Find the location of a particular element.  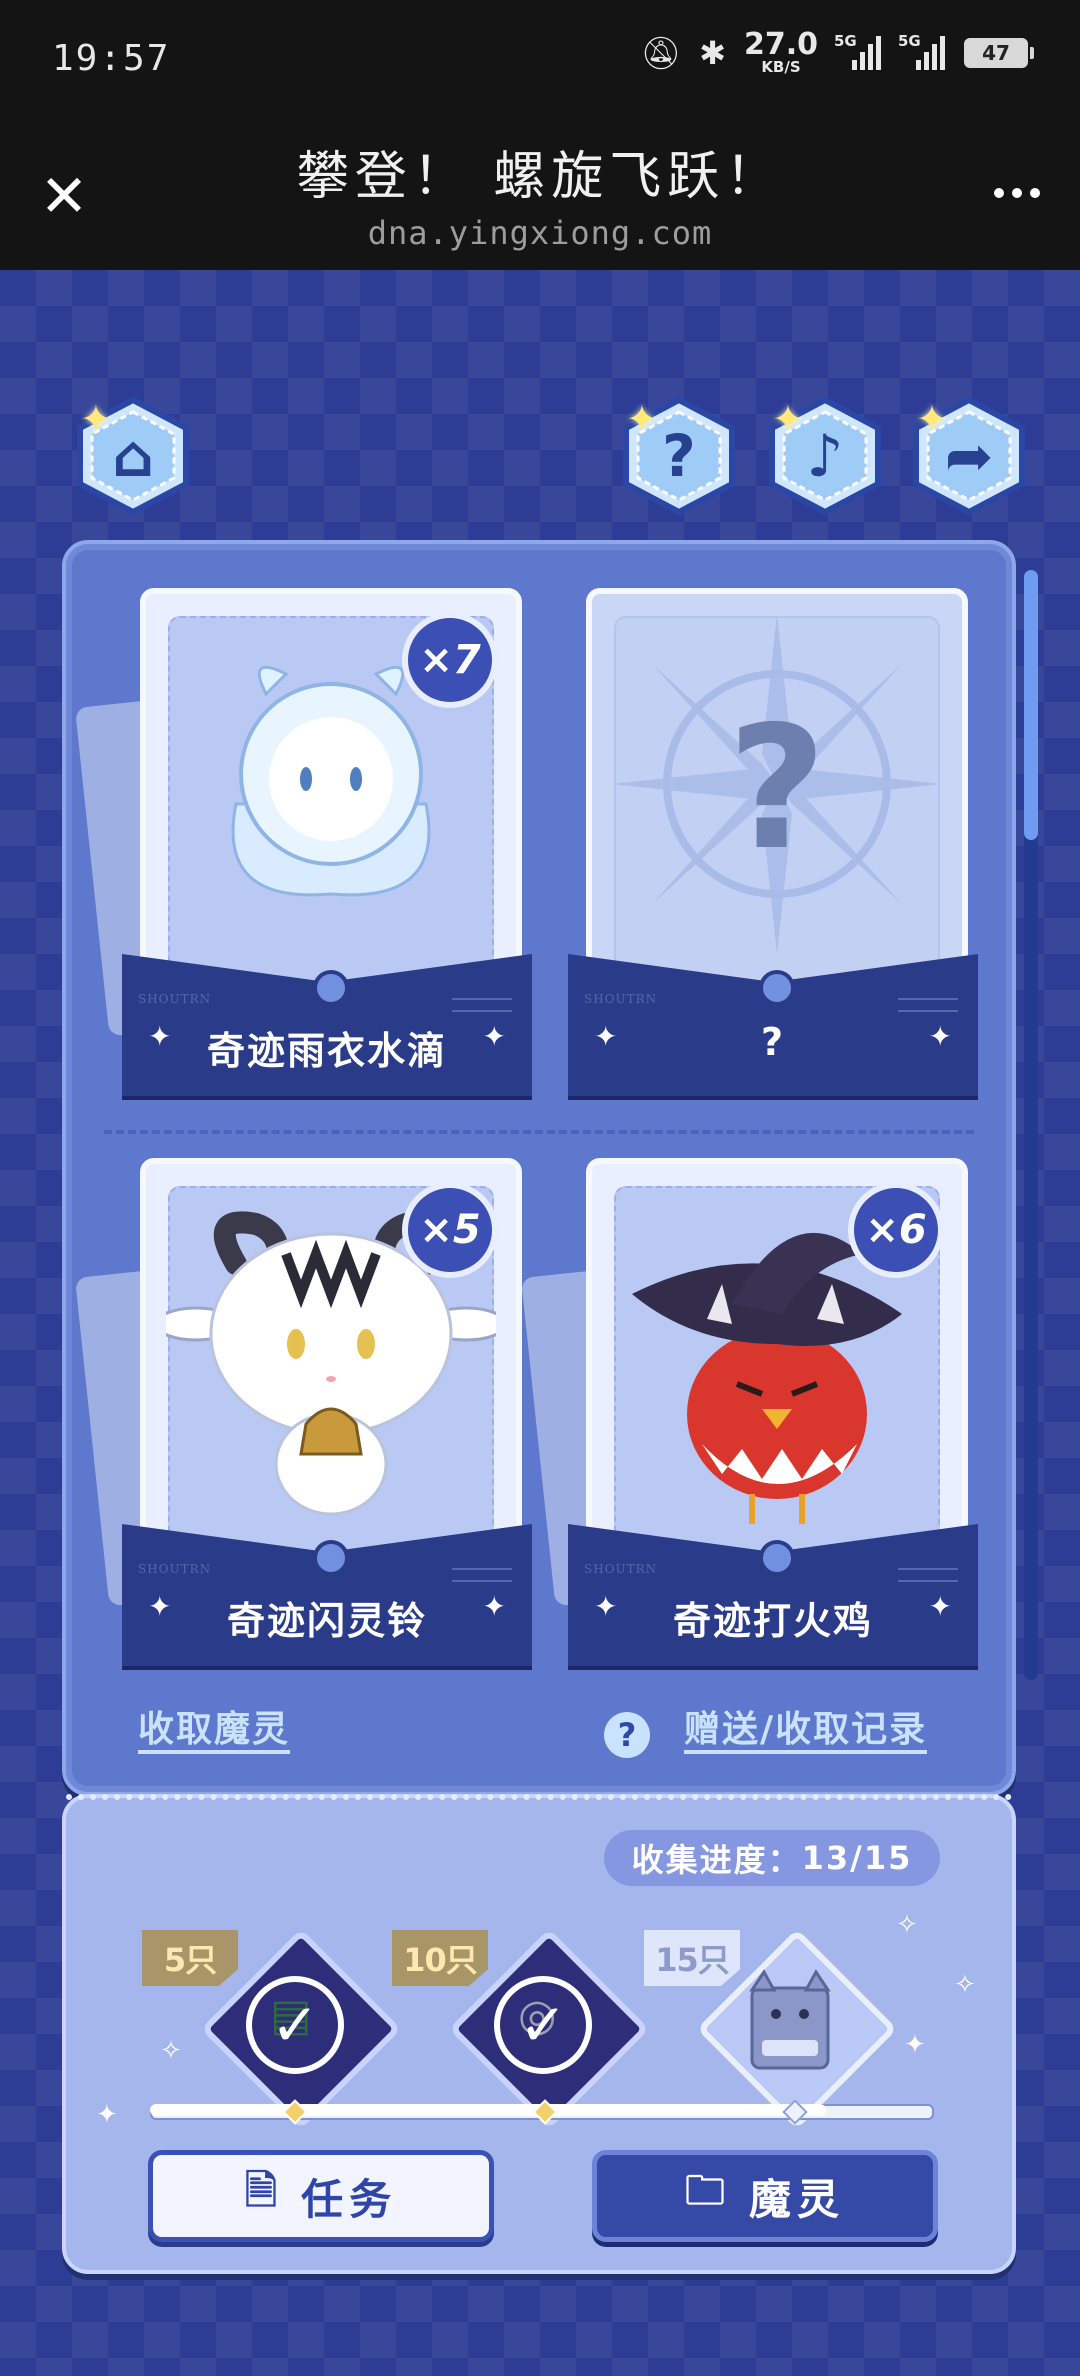

more-options-icon is located at coordinates (1017, 193).